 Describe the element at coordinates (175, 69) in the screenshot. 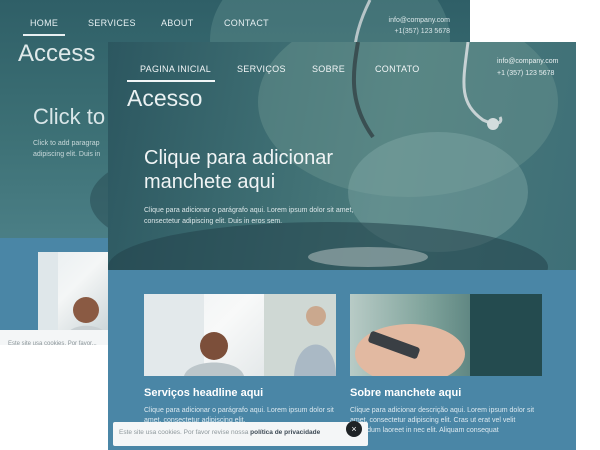

I see `nav-home: PAGINA INICIAL` at that location.